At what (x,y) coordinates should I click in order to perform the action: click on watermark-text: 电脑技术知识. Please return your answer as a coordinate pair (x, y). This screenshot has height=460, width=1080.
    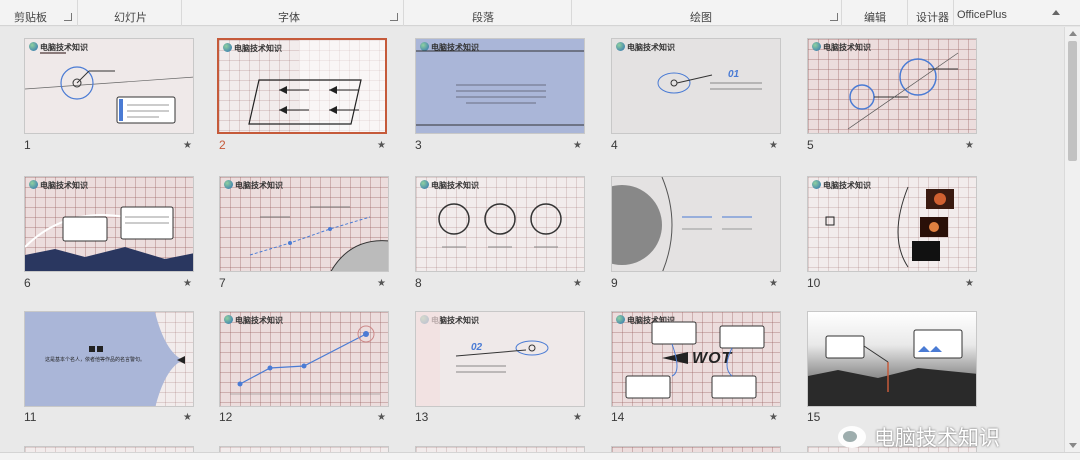
    Looking at the image, I should click on (937, 438).